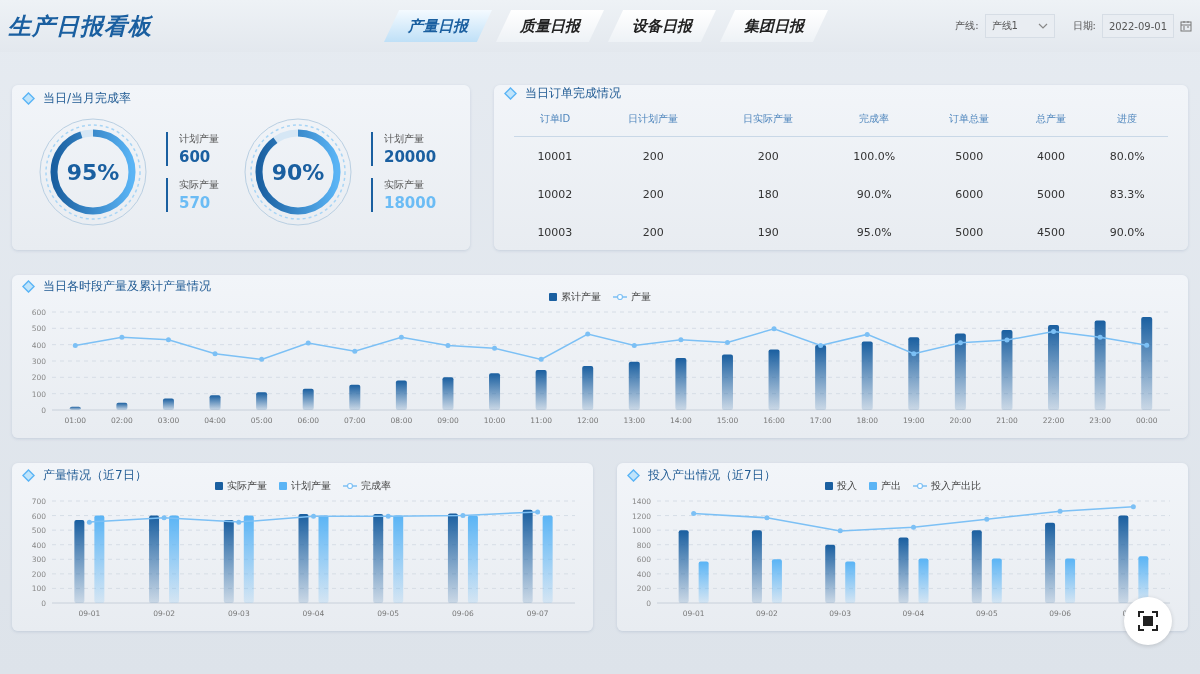  What do you see at coordinates (969, 155) in the screenshot?
I see `table-cell: 5000` at bounding box center [969, 155].